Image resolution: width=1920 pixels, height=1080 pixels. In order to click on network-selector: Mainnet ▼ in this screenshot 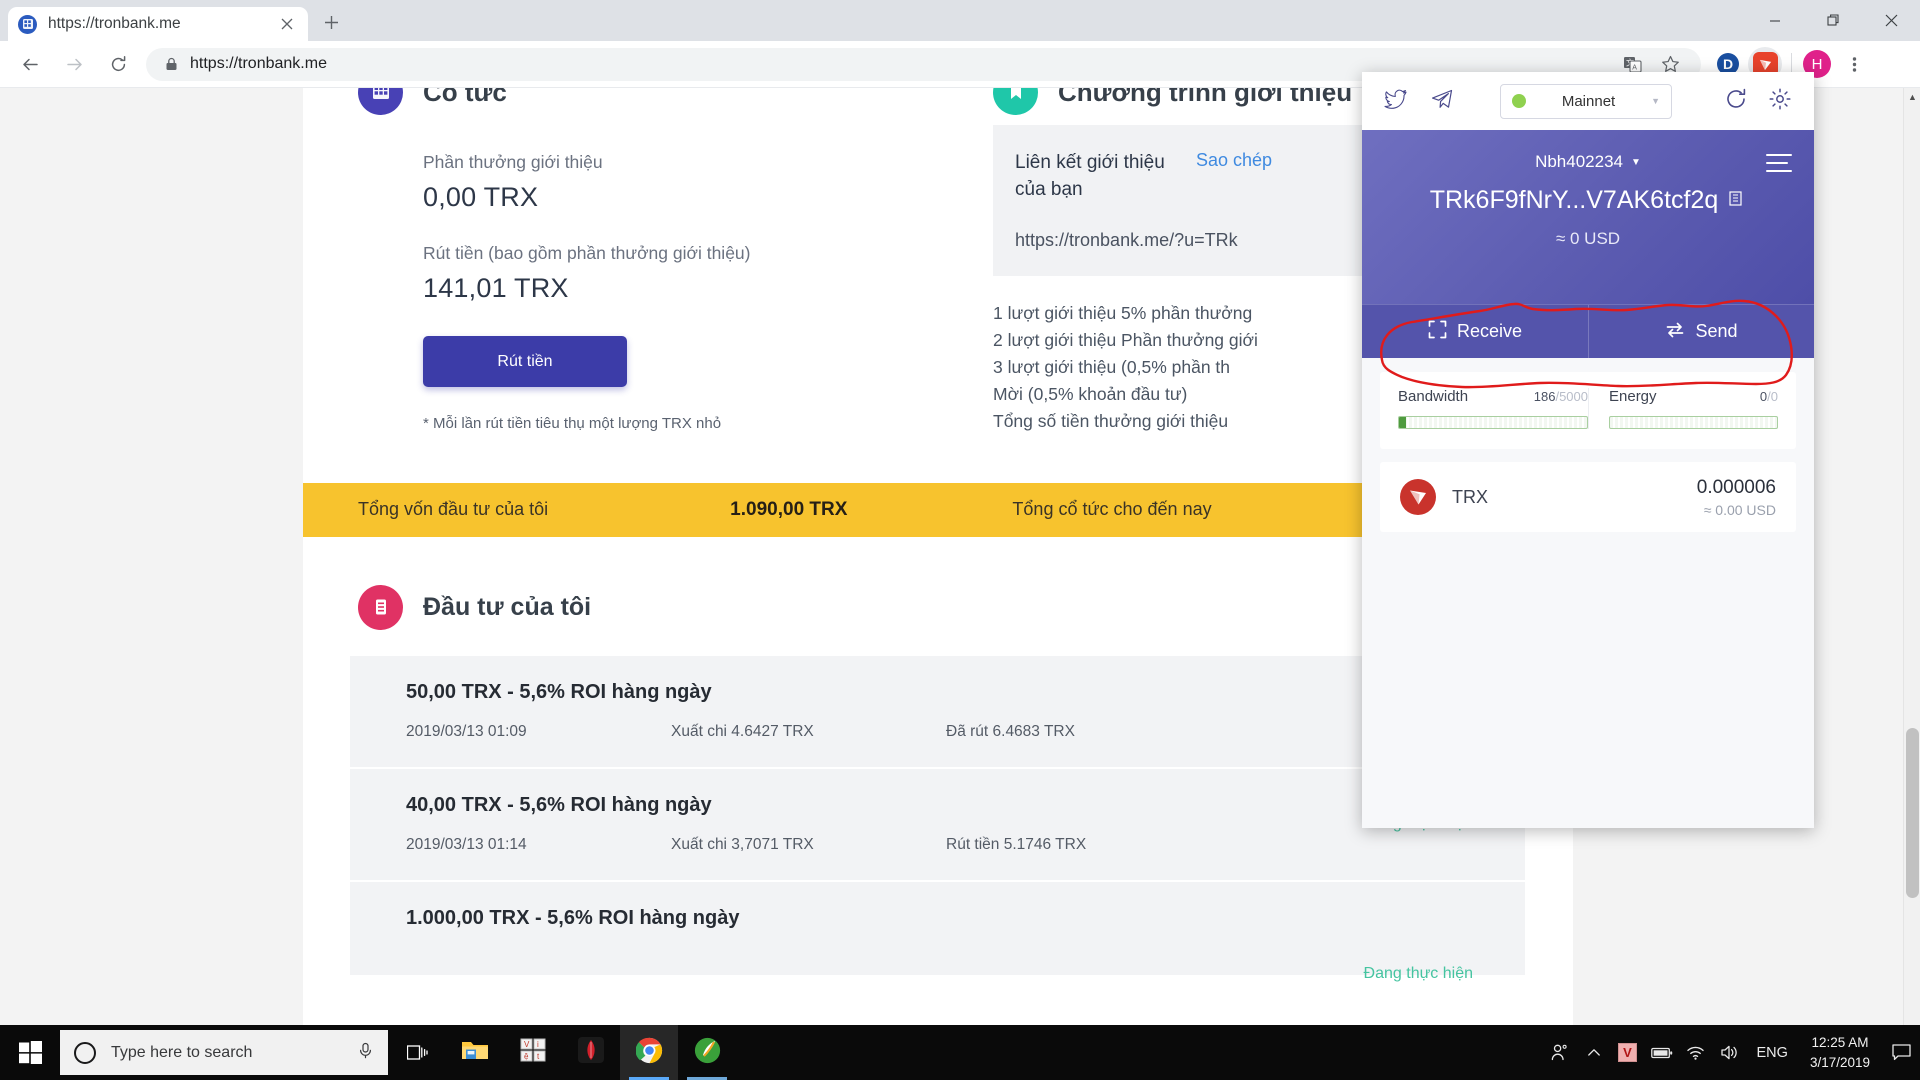, I will do `click(1586, 101)`.